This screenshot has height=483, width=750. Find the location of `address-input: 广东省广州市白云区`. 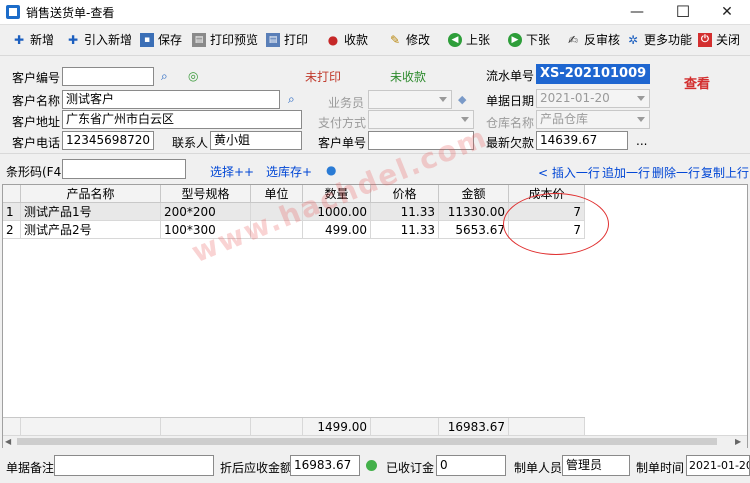

address-input: 广东省广州市白云区 is located at coordinates (182, 119).